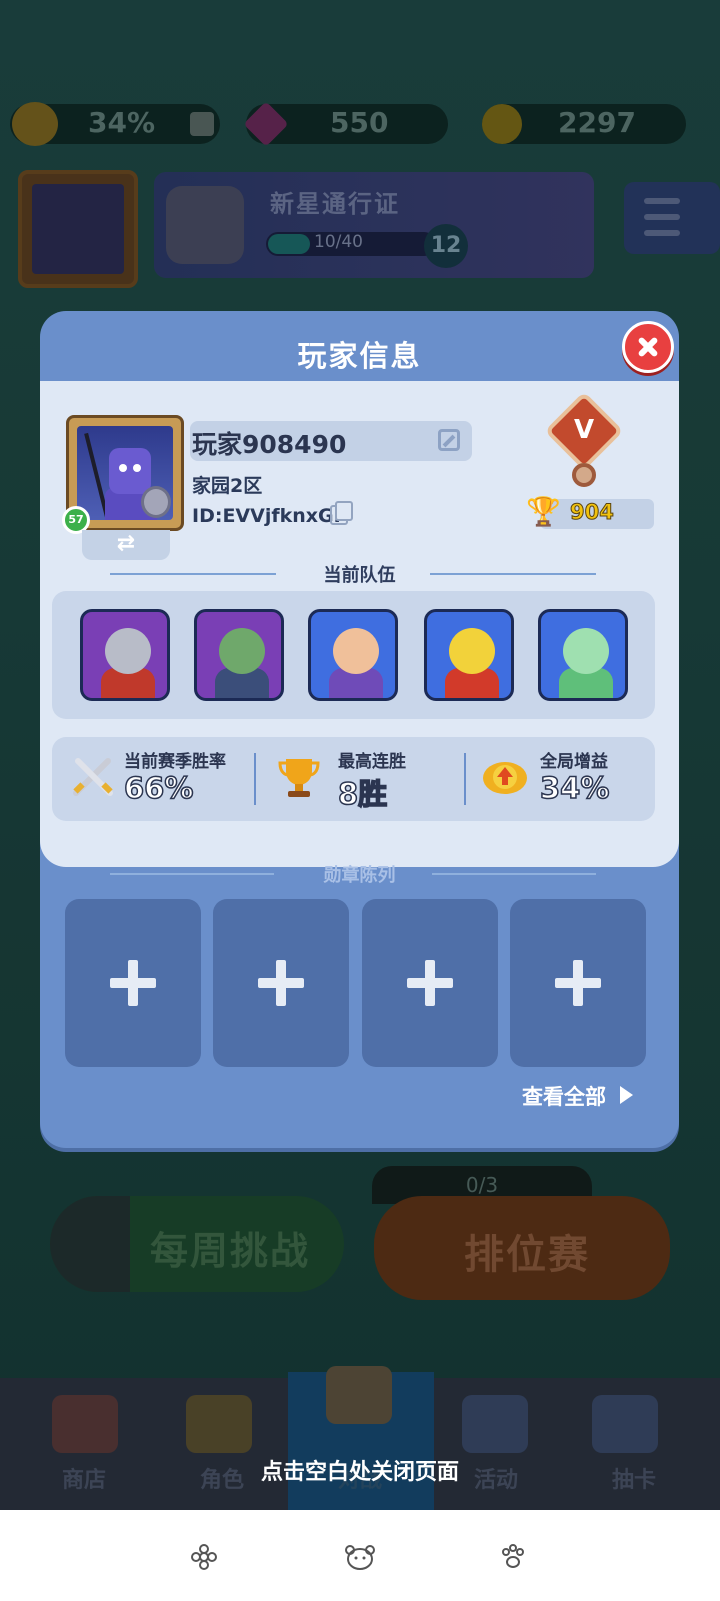 This screenshot has width=720, height=1601. I want to click on trophy-icon: 🏆, so click(543, 511).